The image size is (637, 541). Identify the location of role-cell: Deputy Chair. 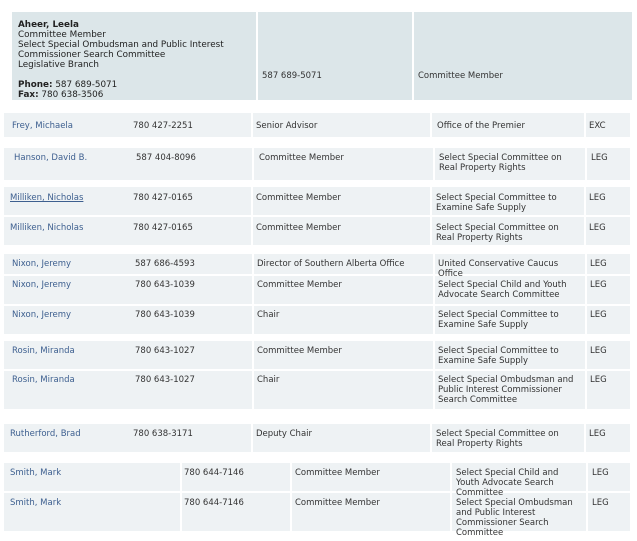
(284, 434).